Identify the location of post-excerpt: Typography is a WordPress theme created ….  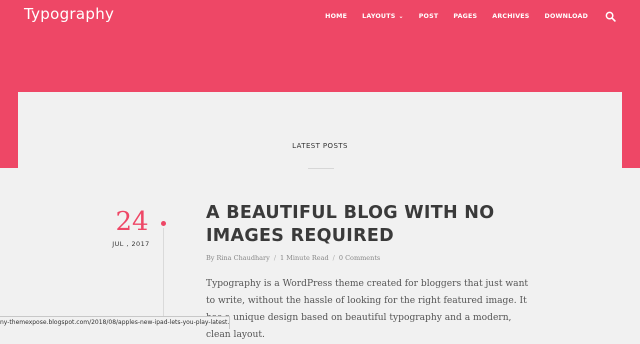
(367, 309).